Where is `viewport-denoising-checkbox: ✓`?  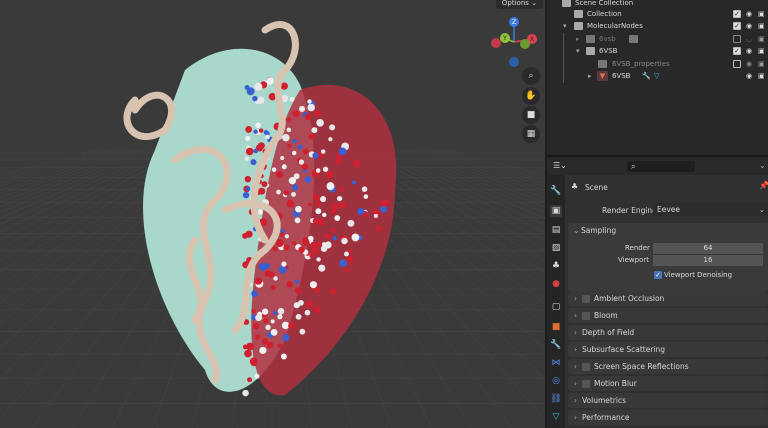 viewport-denoising-checkbox: ✓ is located at coordinates (658, 275).